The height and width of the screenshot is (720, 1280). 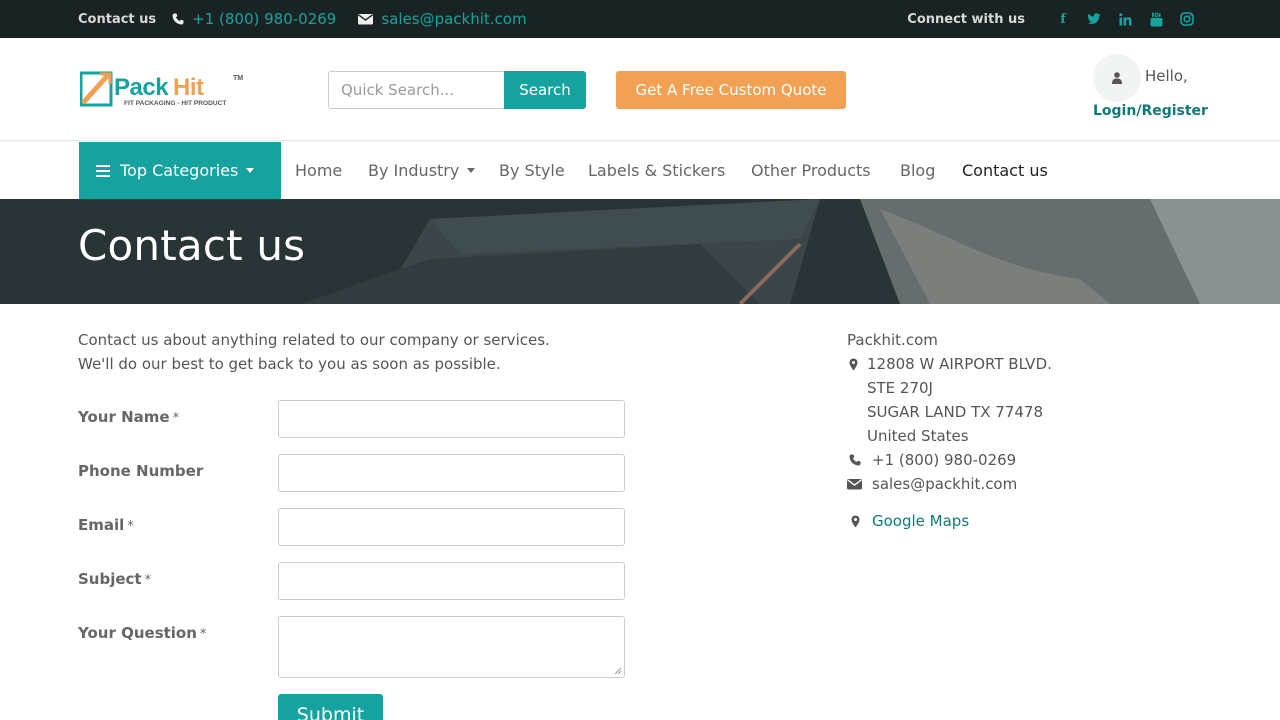 What do you see at coordinates (451, 419) in the screenshot?
I see `name-field` at bounding box center [451, 419].